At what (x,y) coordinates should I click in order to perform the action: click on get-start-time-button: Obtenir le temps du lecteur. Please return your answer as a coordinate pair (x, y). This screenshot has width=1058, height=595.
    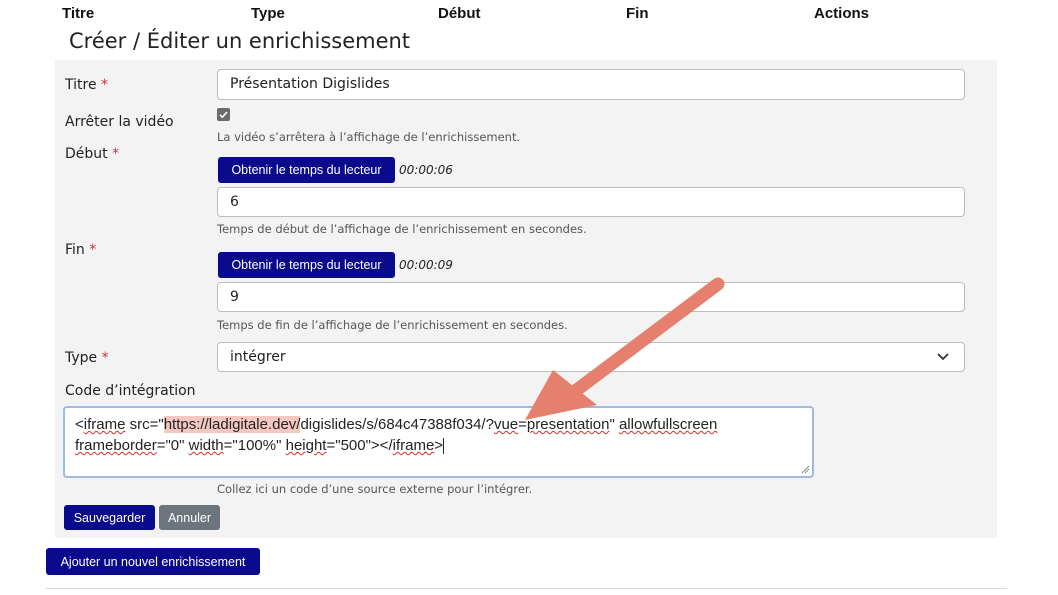
    Looking at the image, I should click on (306, 170).